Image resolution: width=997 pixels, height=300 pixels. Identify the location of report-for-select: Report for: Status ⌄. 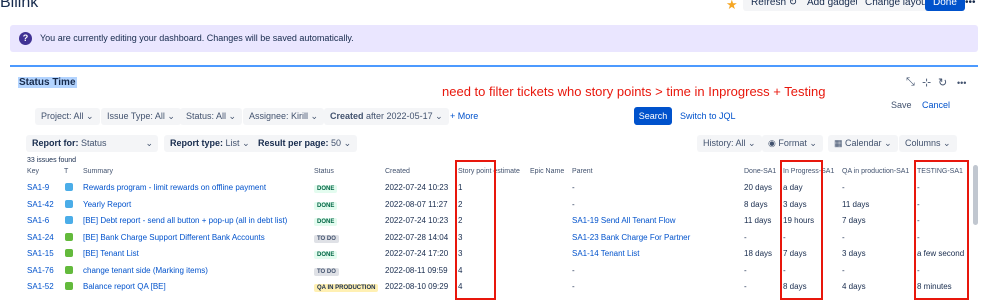
(92, 143).